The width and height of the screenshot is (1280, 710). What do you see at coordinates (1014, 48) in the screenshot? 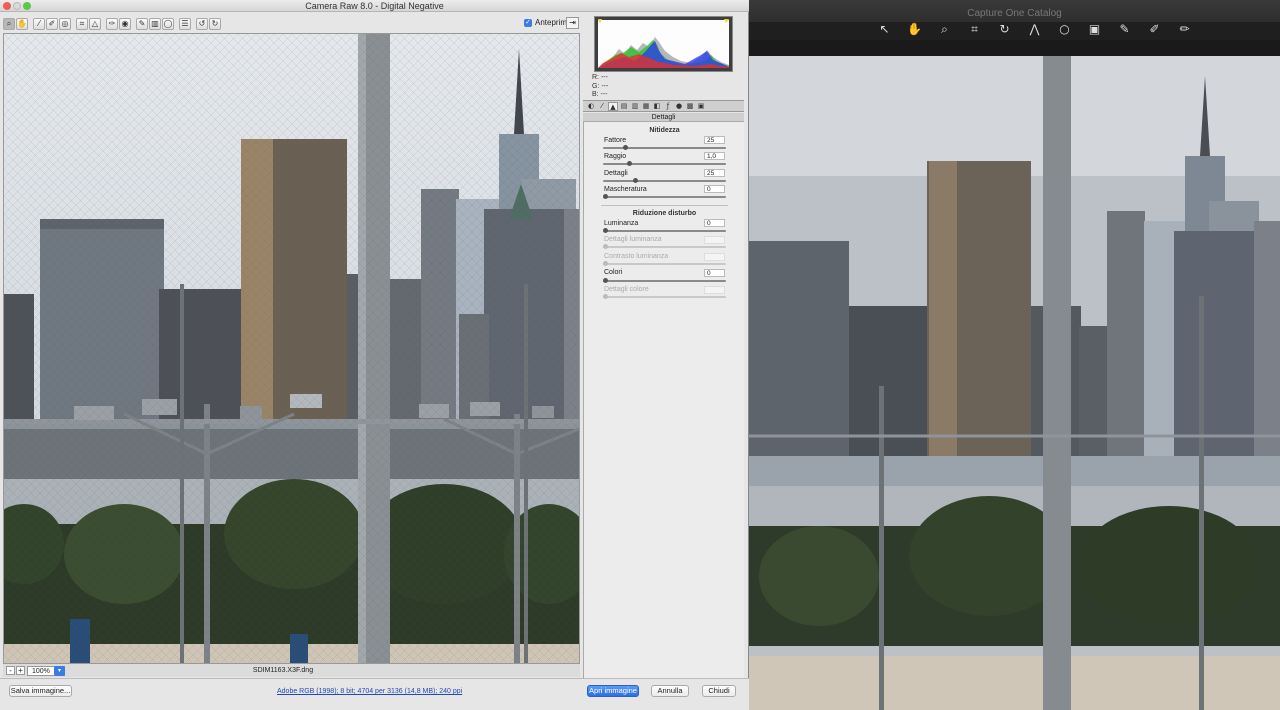
I see `capture-one-info-strip` at bounding box center [1014, 48].